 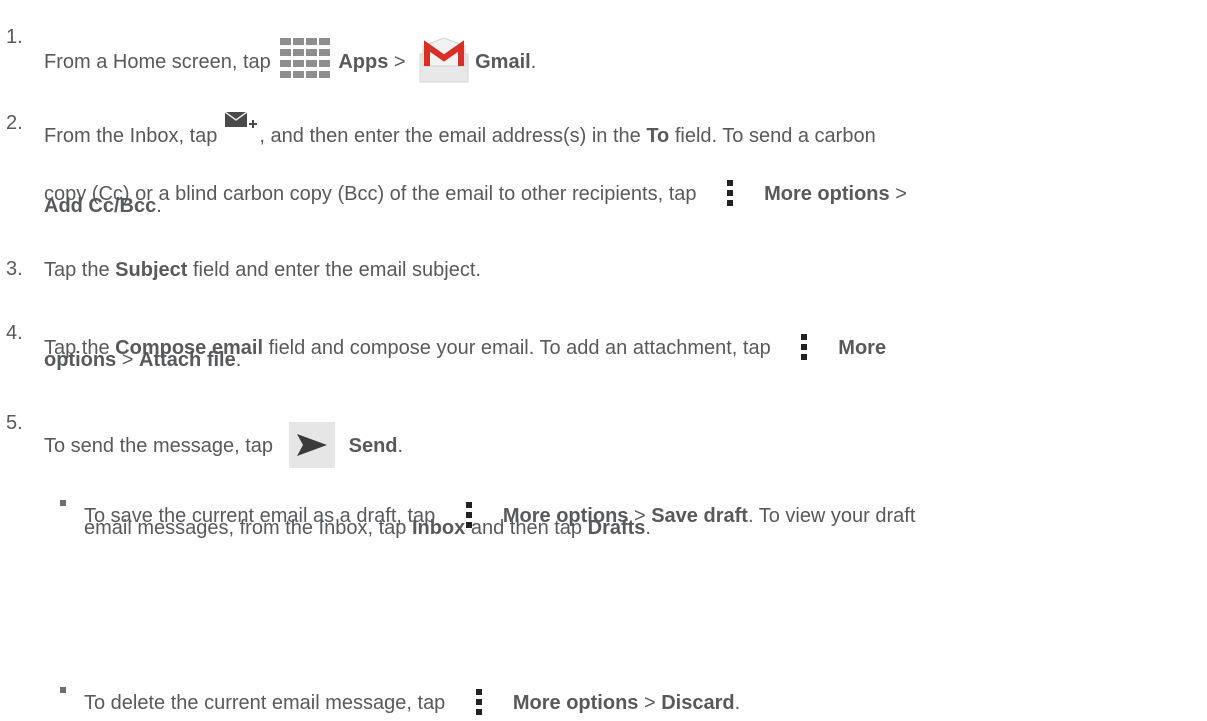 I want to click on step-3-post: field and enter the email subject., so click(x=336, y=270).